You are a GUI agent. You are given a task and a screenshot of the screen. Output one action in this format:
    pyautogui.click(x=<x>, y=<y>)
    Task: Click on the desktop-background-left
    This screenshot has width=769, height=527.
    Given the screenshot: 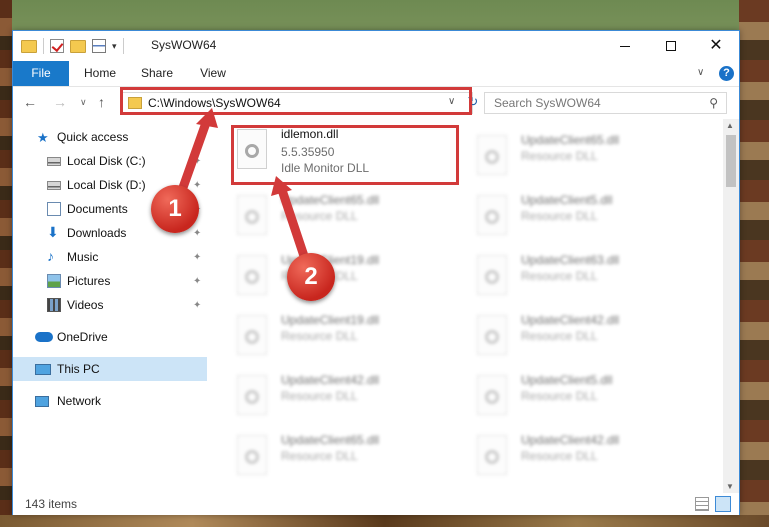 What is the action you would take?
    pyautogui.click(x=6, y=263)
    